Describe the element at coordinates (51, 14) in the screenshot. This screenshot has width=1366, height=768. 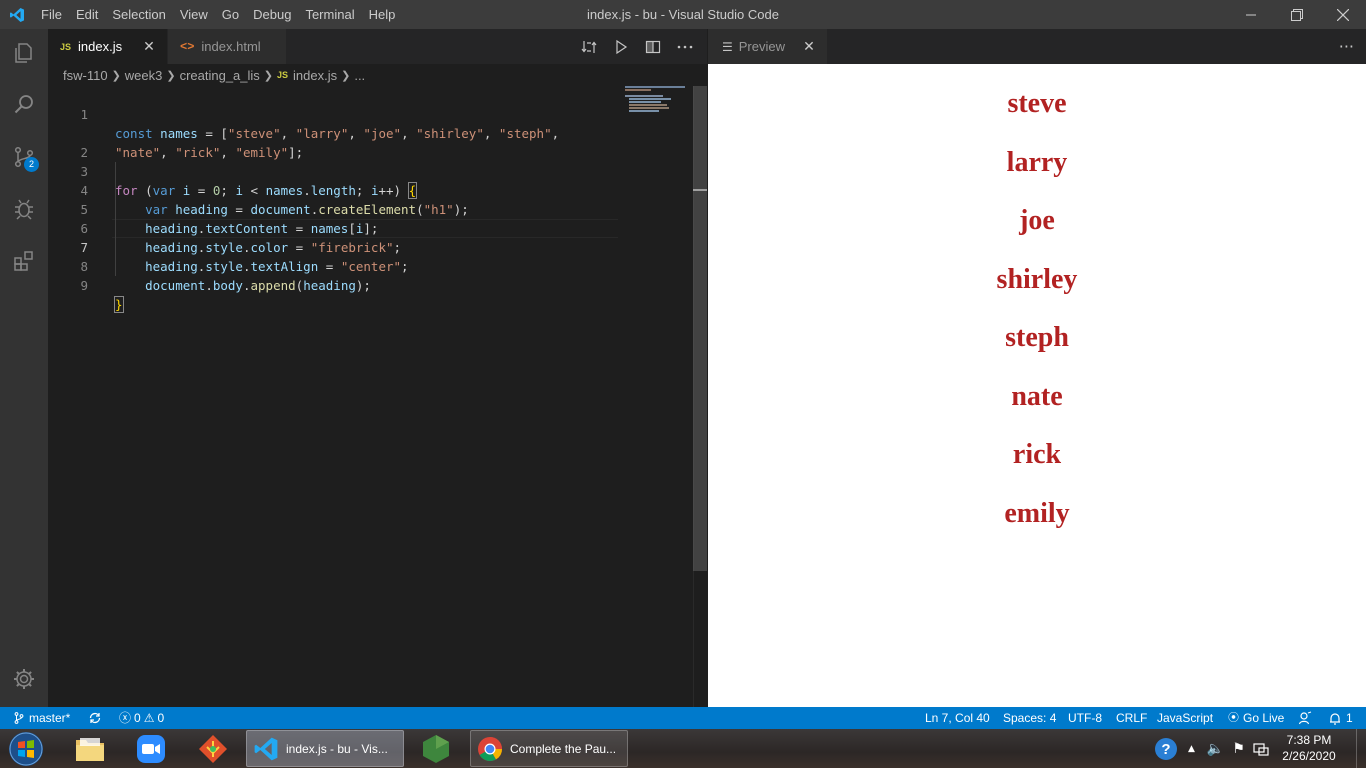
I see `menu-file: File` at that location.